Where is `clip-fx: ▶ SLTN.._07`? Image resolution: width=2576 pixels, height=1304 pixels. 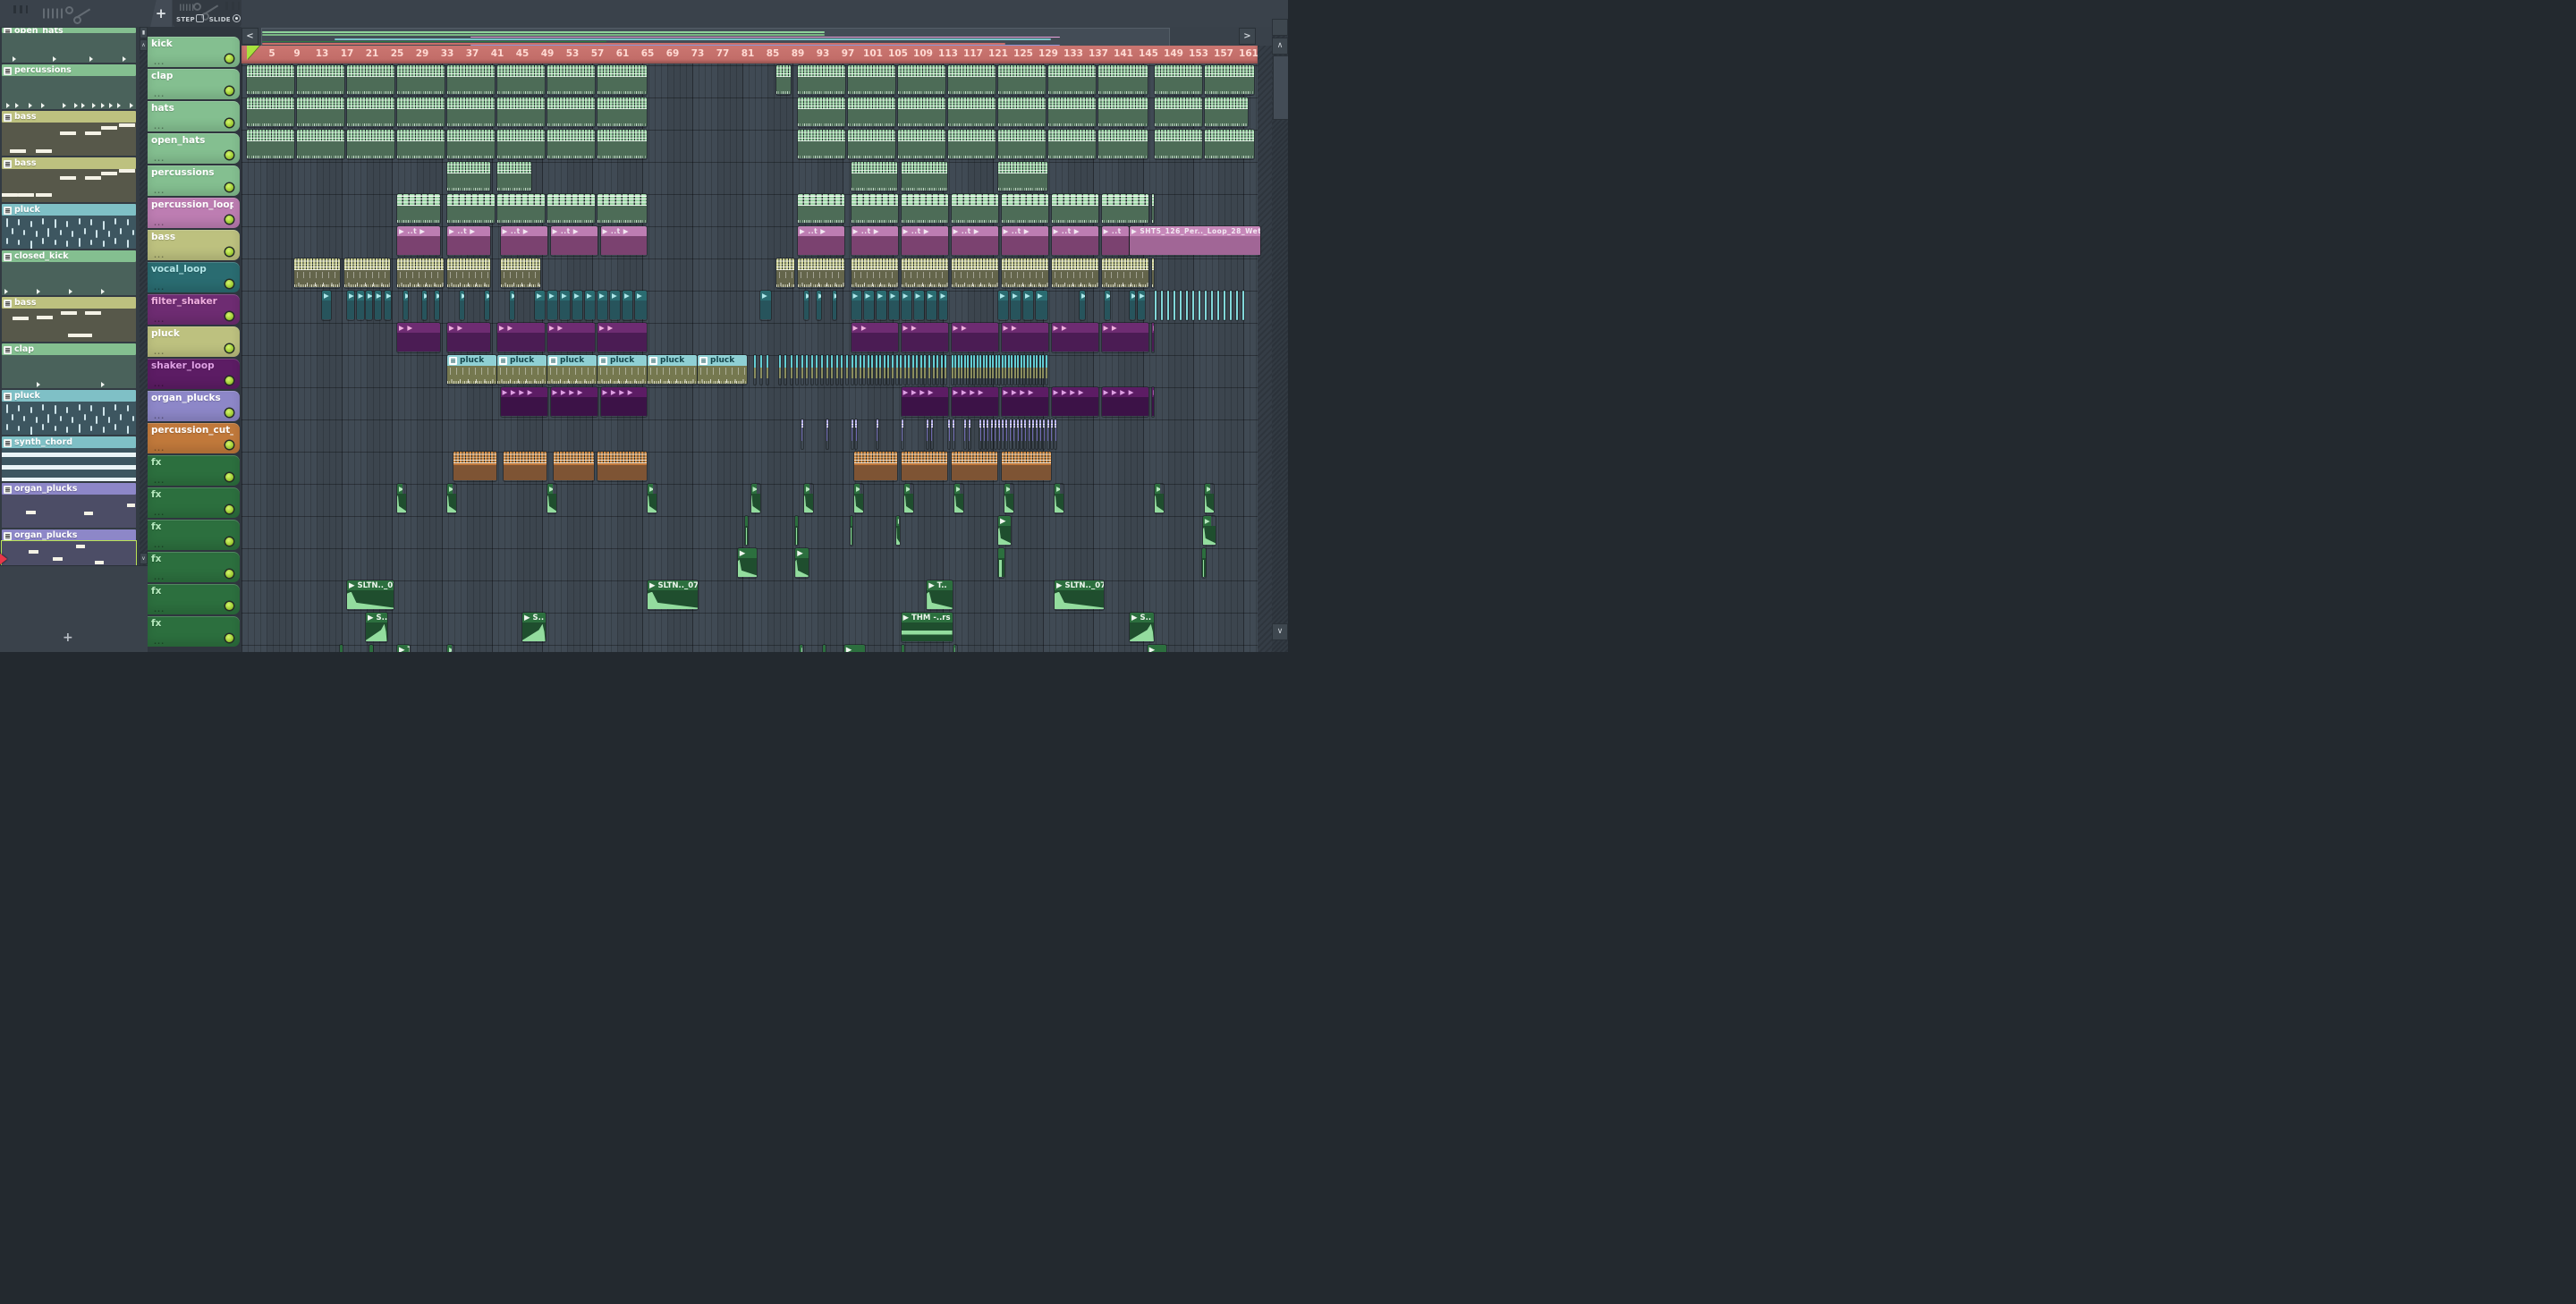 clip-fx: ▶ SLTN.._07 is located at coordinates (673, 595).